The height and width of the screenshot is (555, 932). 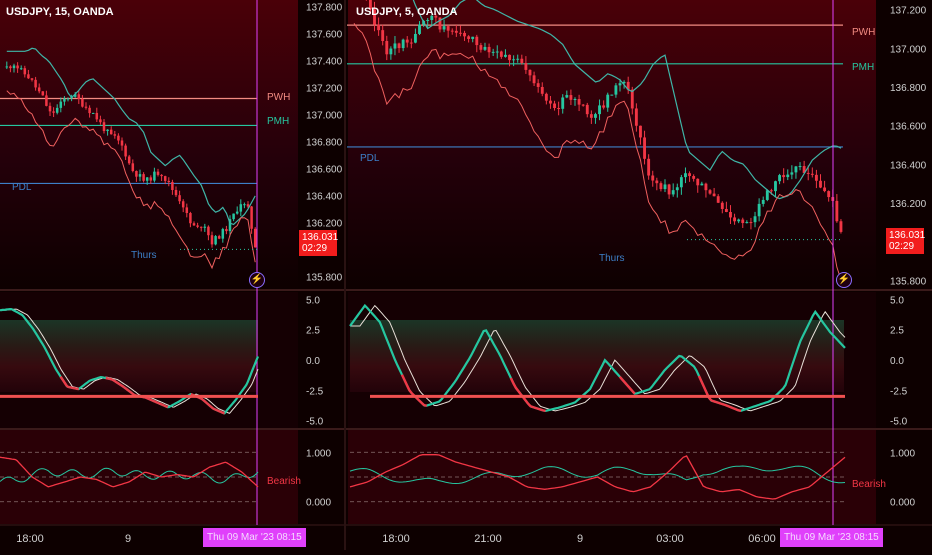 What do you see at coordinates (278, 121) in the screenshot?
I see `left-pmh-label: PMH` at bounding box center [278, 121].